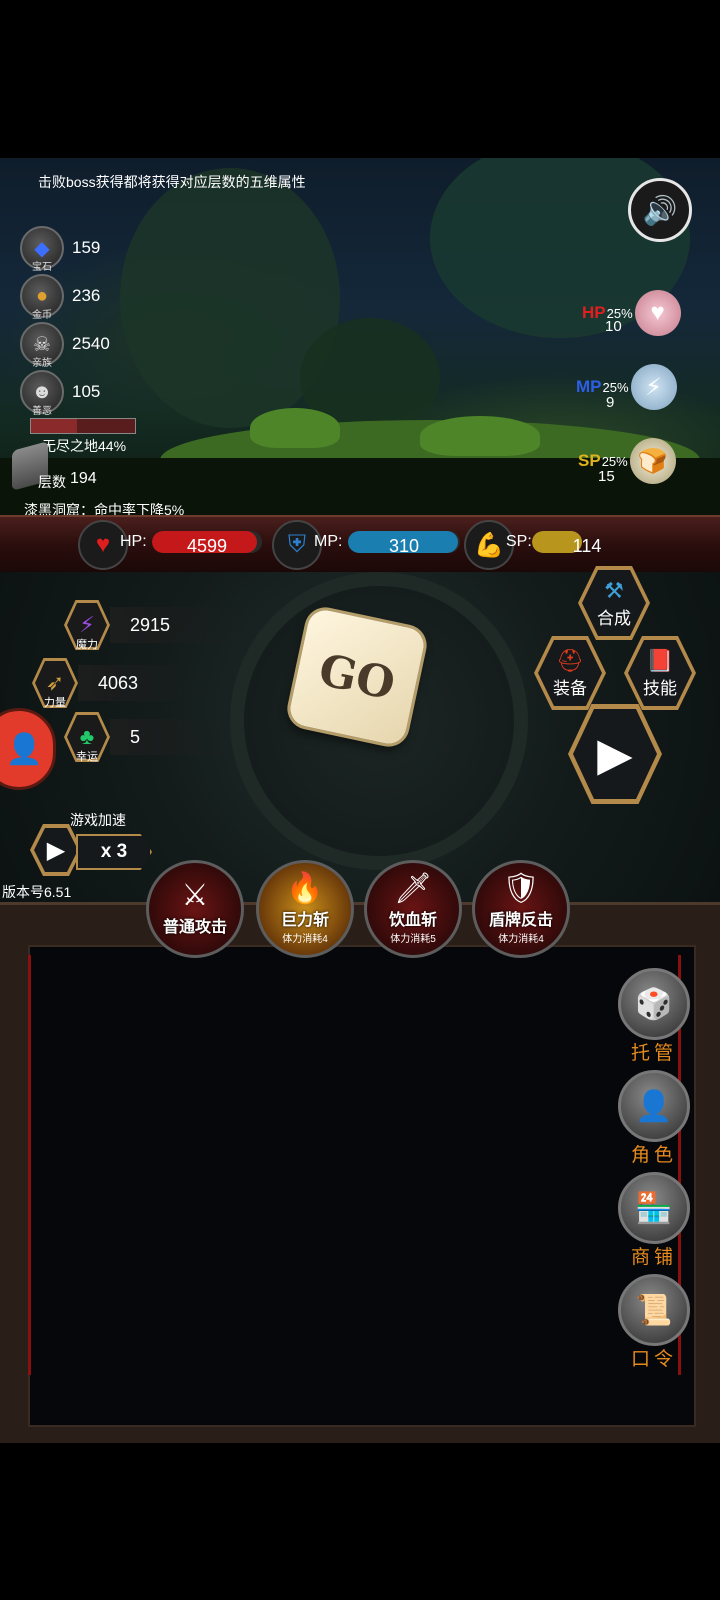  I want to click on hp-value: 4599, so click(207, 544).